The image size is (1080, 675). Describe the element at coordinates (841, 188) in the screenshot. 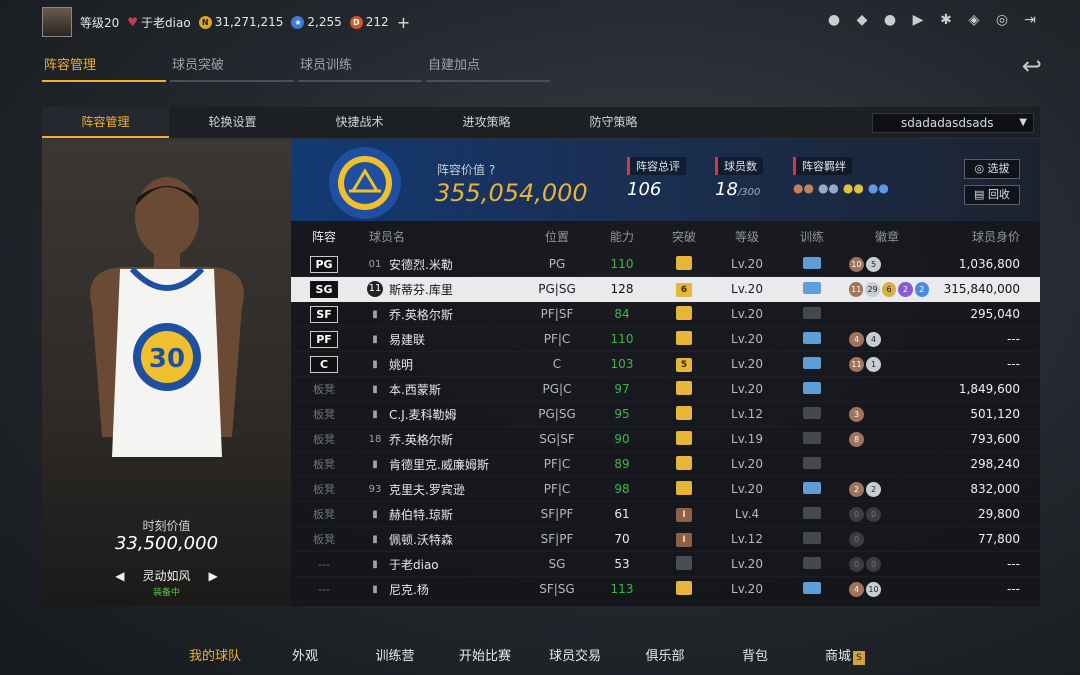

I see `bond-icons: ●● ●● ●● ●●` at that location.